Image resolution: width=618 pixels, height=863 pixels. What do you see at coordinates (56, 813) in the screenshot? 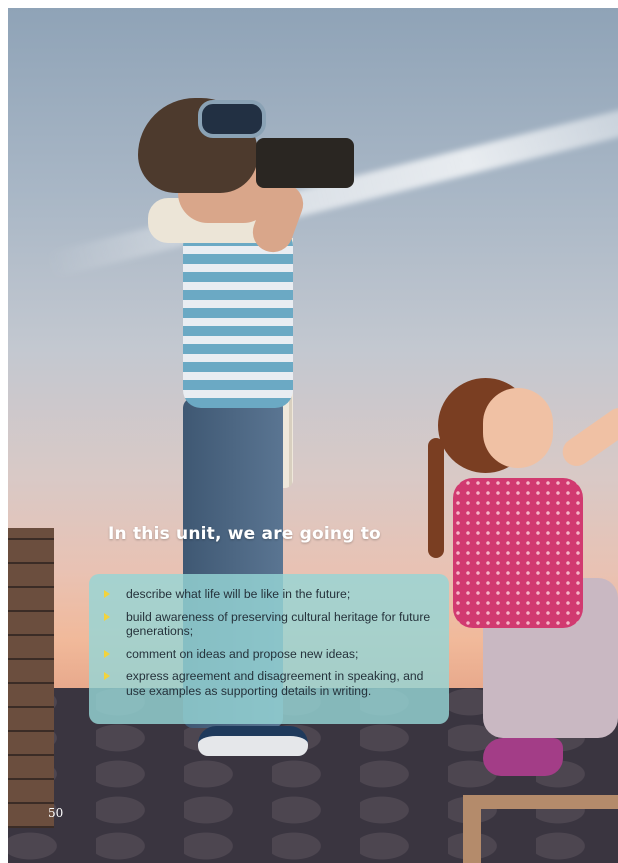
I see `page-number: 50` at bounding box center [56, 813].